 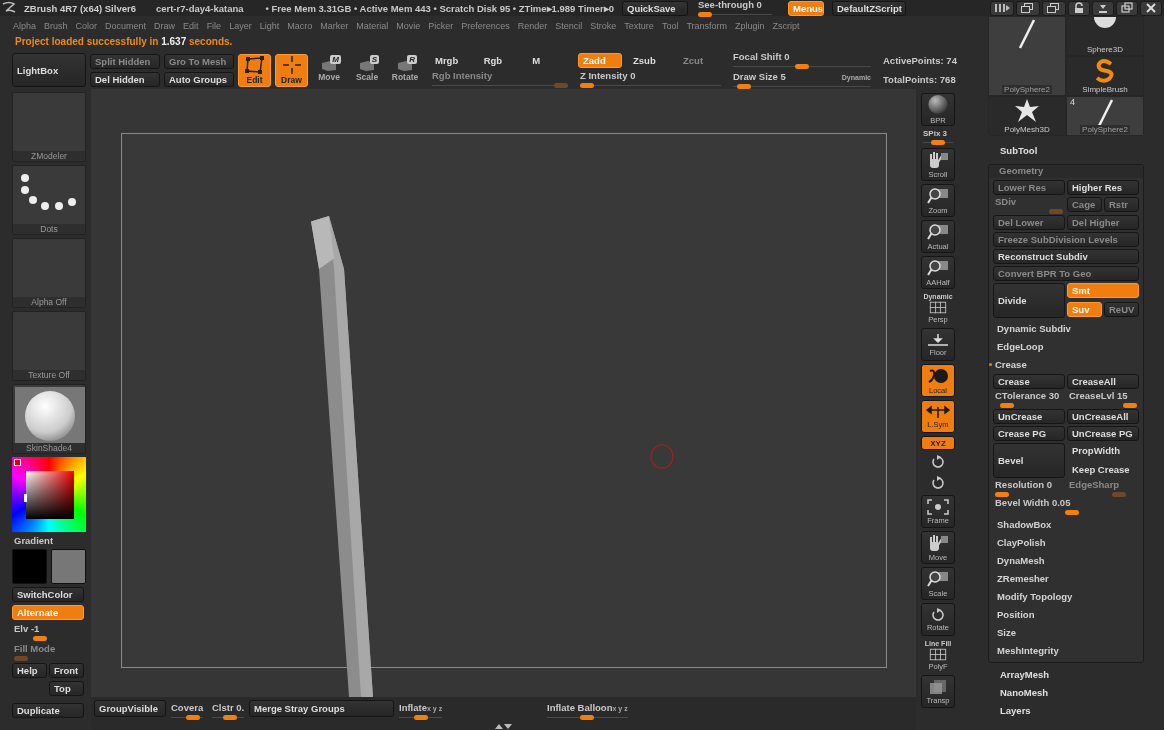 I want to click on front-button: Front, so click(x=66, y=670).